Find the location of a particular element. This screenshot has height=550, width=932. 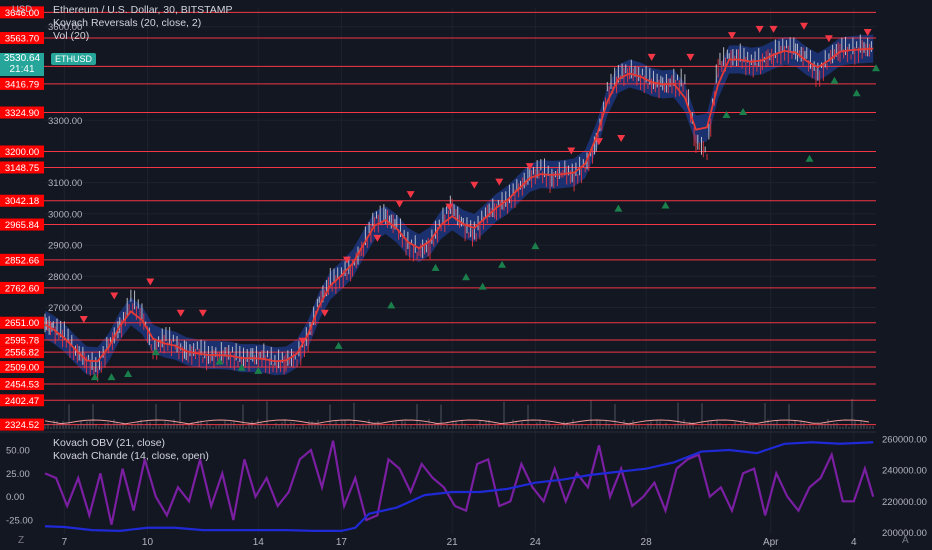

auto-scale-button: A is located at coordinates (905, 540).